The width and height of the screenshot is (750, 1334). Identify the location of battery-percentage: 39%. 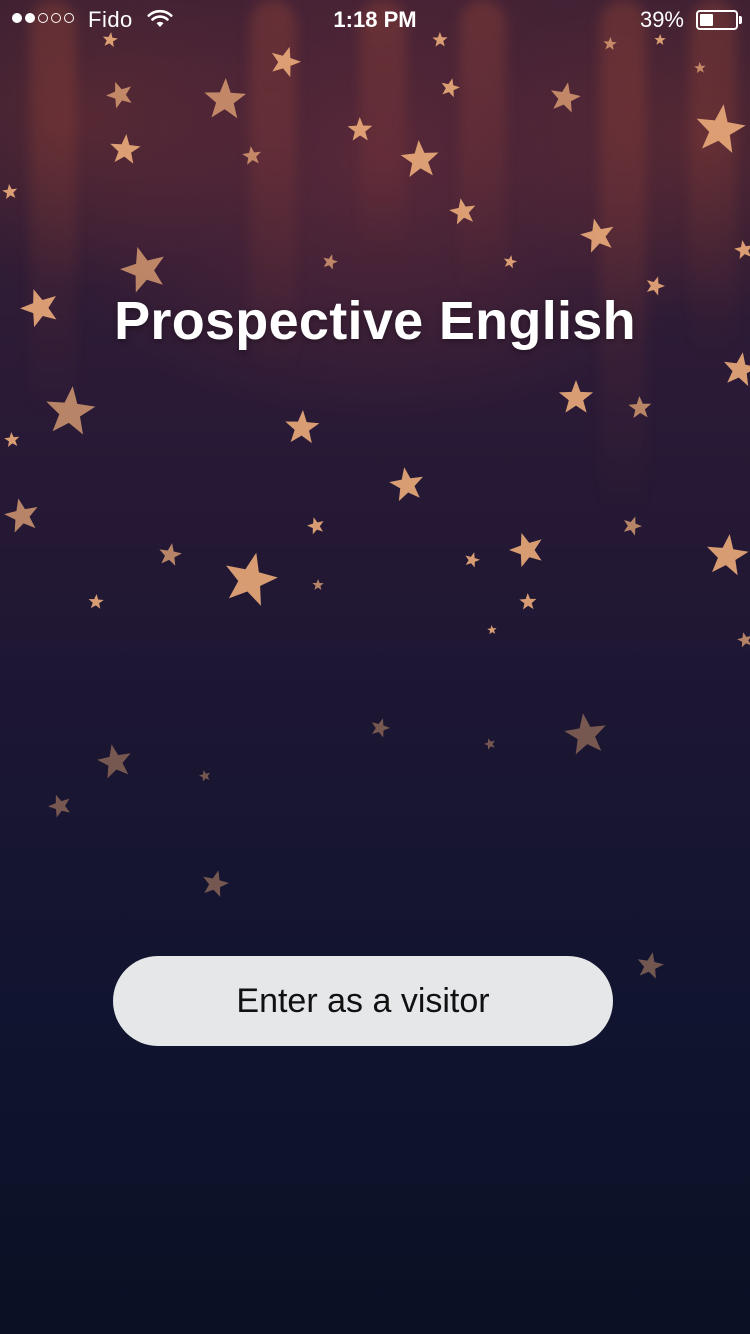
(661, 19).